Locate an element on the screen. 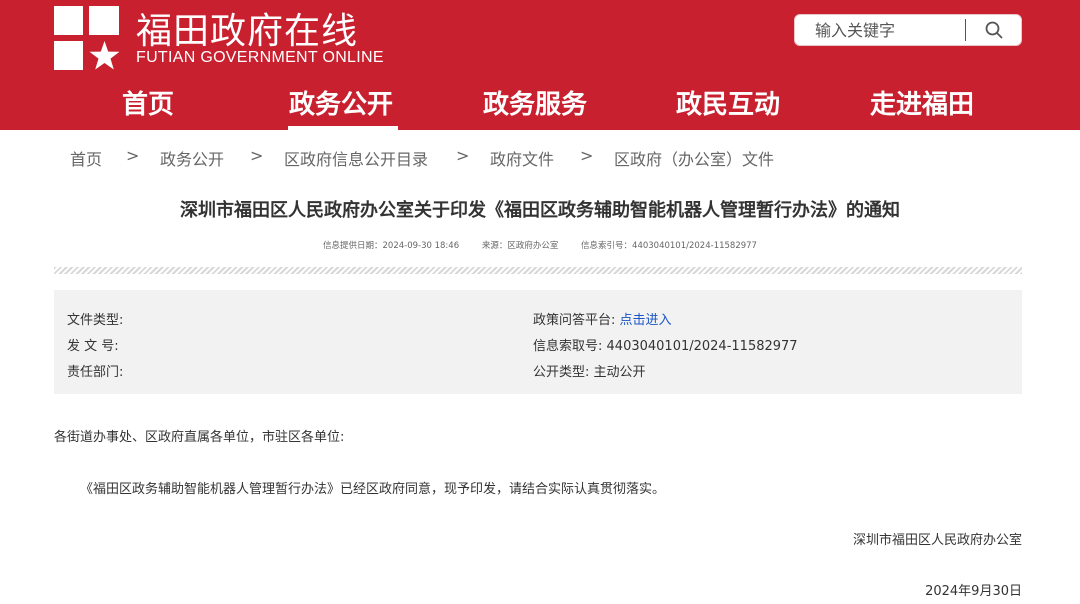 This screenshot has width=1080, height=604. signature: 深圳市福田区人民政府办公室 is located at coordinates (937, 540).